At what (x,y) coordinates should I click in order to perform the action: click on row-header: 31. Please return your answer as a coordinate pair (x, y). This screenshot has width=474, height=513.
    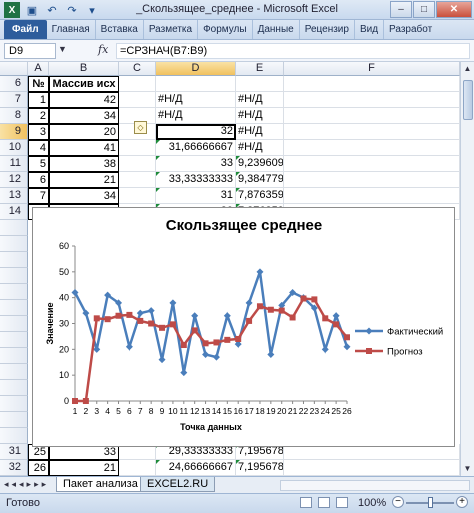
    Looking at the image, I should click on (14, 452).